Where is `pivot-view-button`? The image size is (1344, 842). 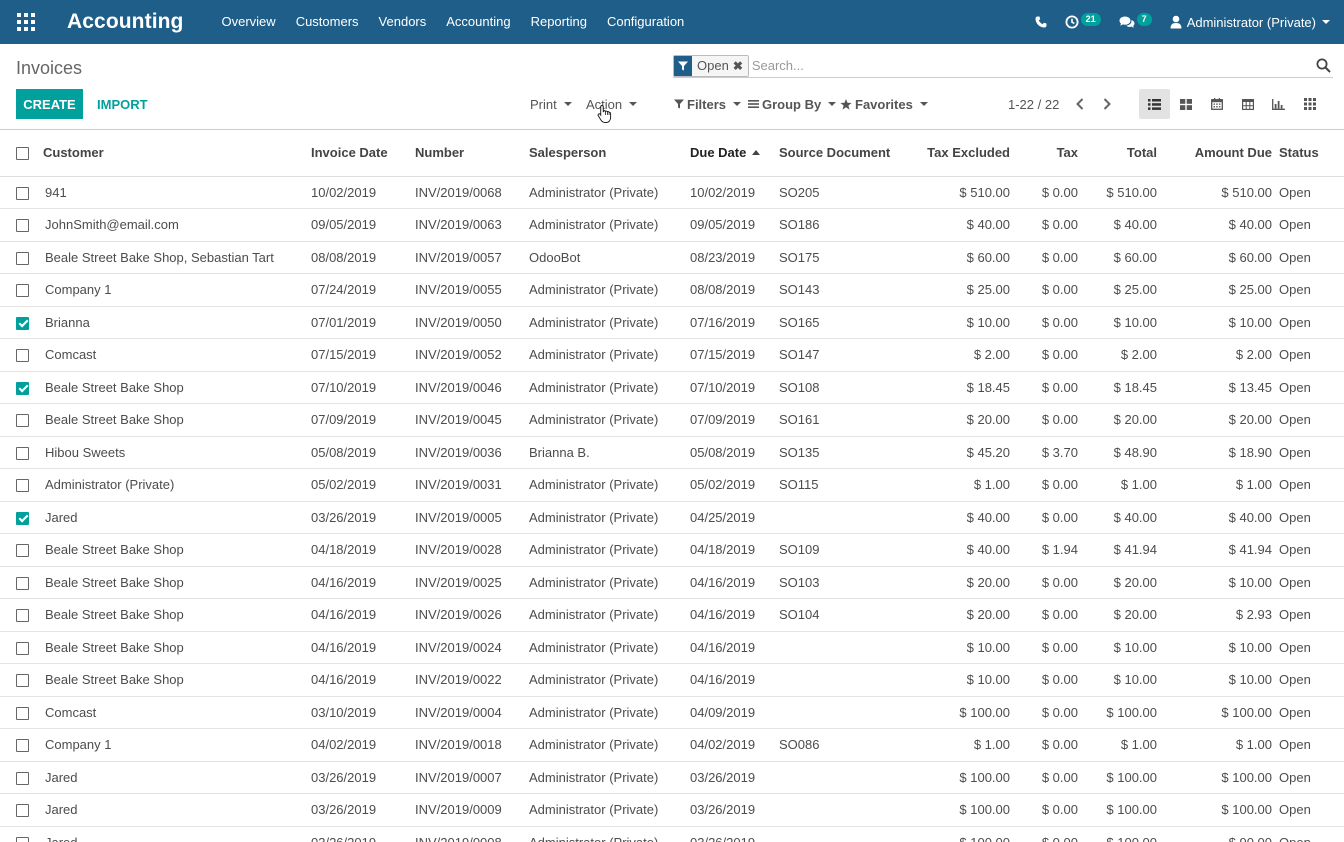 pivot-view-button is located at coordinates (1247, 104).